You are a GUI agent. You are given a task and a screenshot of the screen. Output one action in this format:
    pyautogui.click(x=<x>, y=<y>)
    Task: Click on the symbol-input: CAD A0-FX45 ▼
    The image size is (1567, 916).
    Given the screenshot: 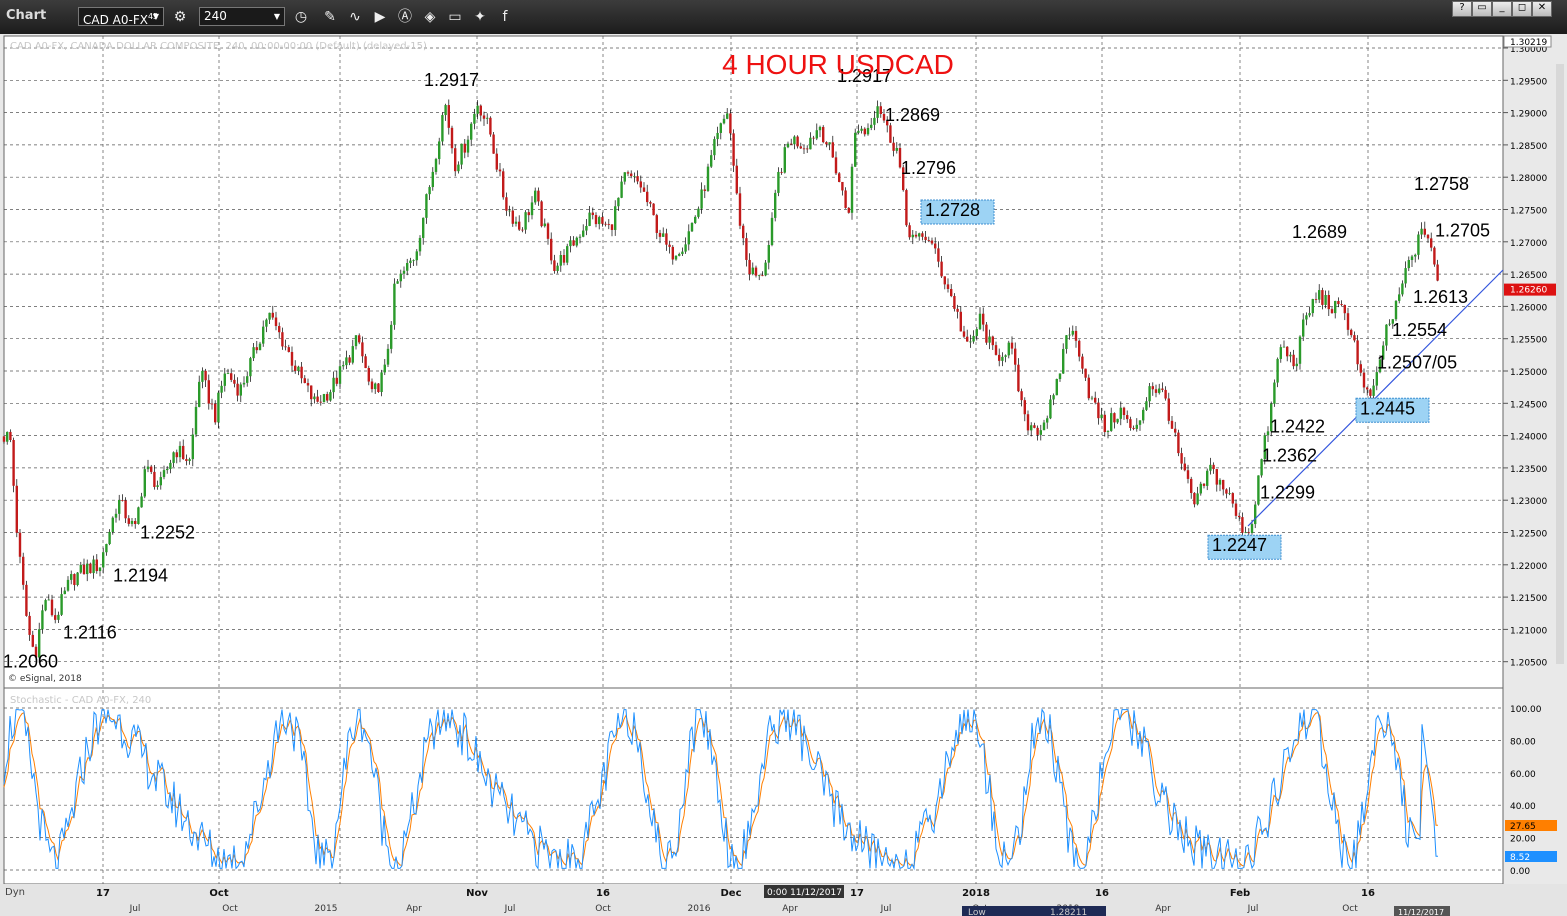 What is the action you would take?
    pyautogui.click(x=121, y=17)
    